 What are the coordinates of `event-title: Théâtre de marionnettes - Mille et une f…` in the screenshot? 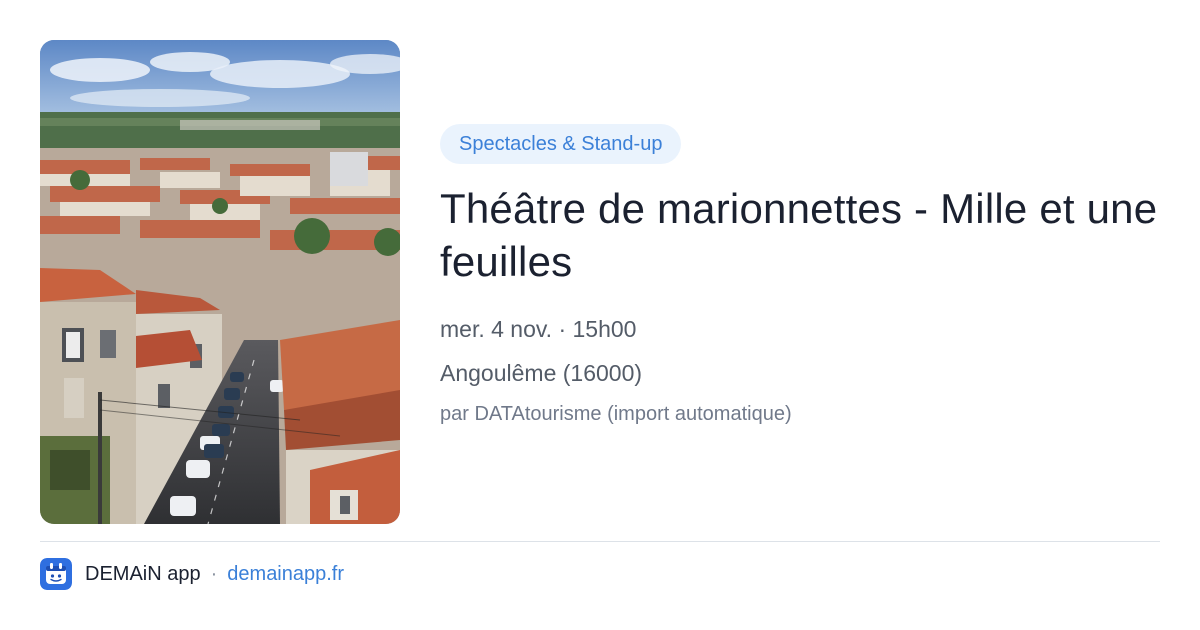 It's located at (800, 235).